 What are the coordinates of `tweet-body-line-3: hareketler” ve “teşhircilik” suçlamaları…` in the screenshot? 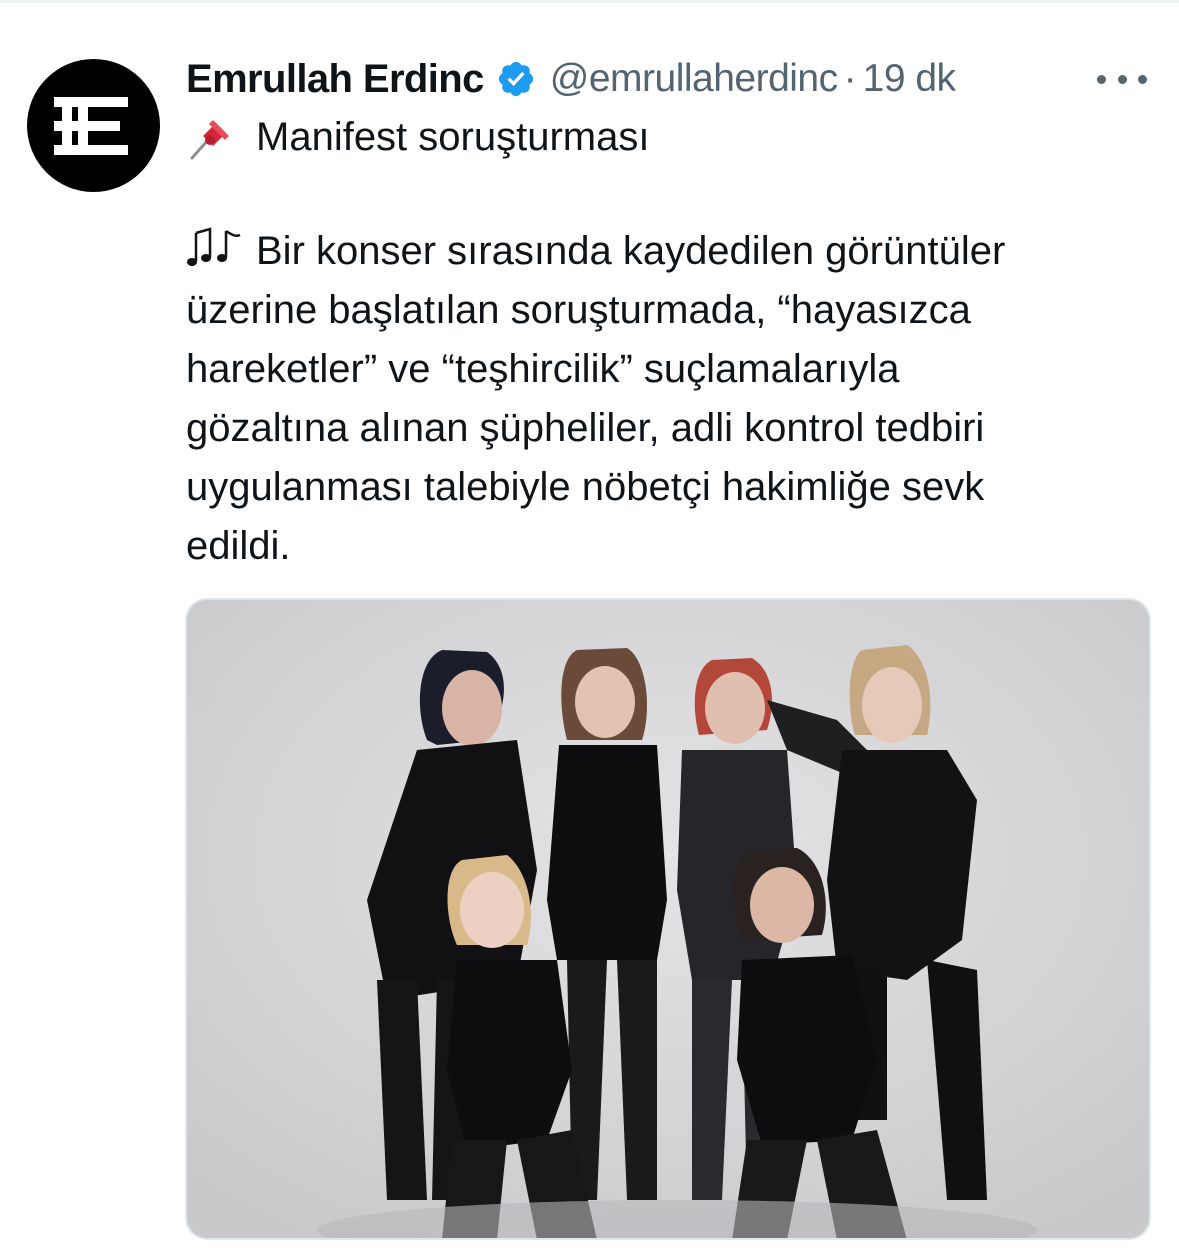 It's located at (543, 369).